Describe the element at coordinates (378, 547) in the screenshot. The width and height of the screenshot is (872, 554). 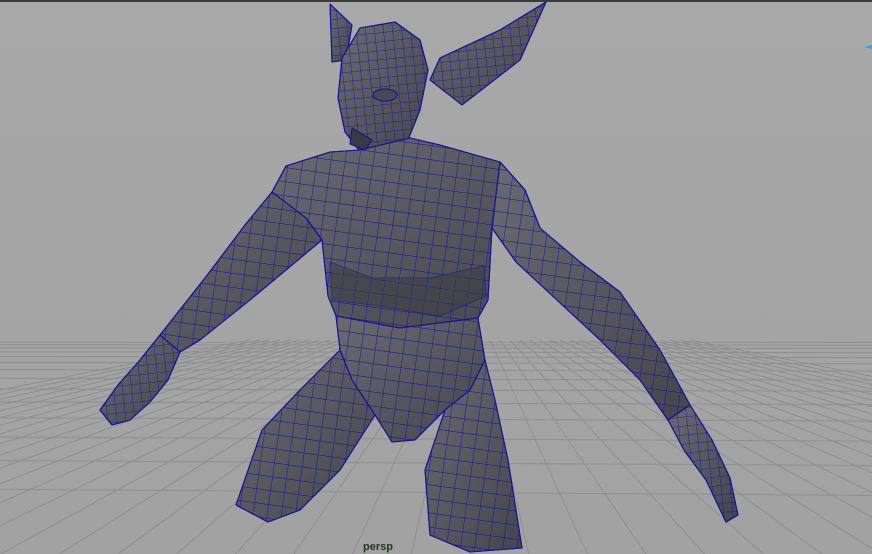
I see `camera-name-label: persp` at that location.